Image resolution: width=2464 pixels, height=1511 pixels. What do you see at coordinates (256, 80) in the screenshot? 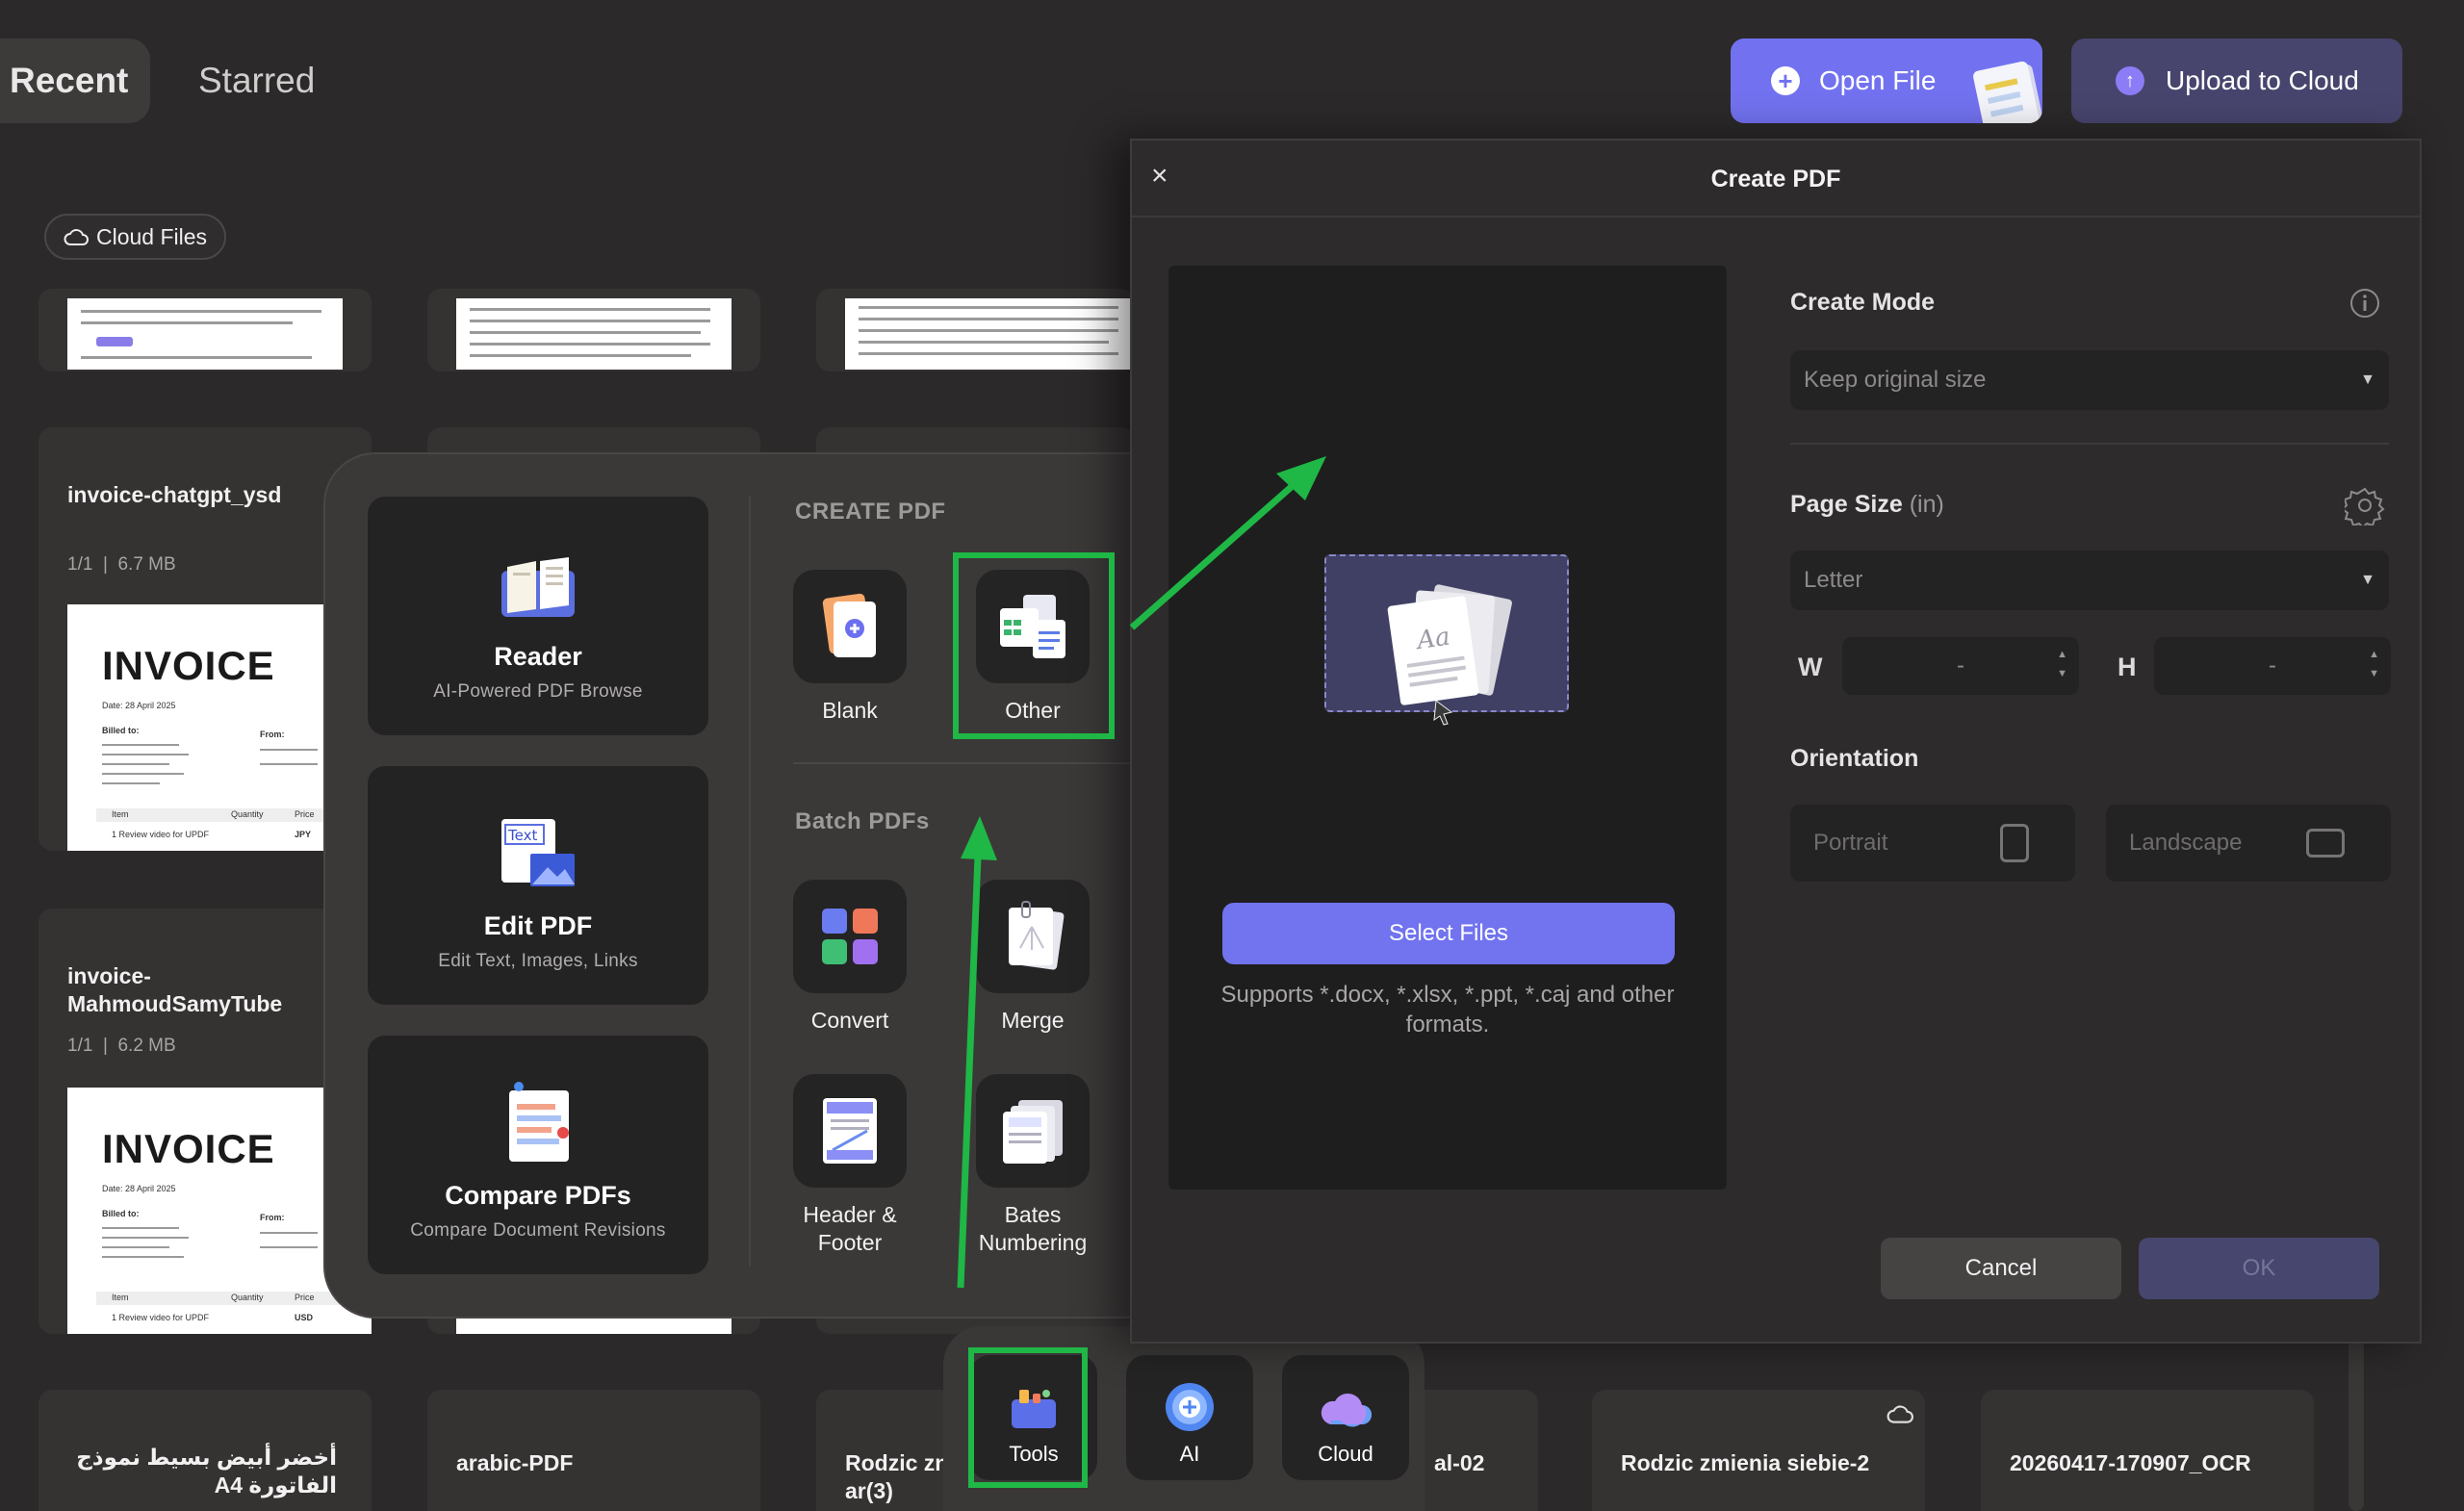
I see `tab-starred: Starred` at bounding box center [256, 80].